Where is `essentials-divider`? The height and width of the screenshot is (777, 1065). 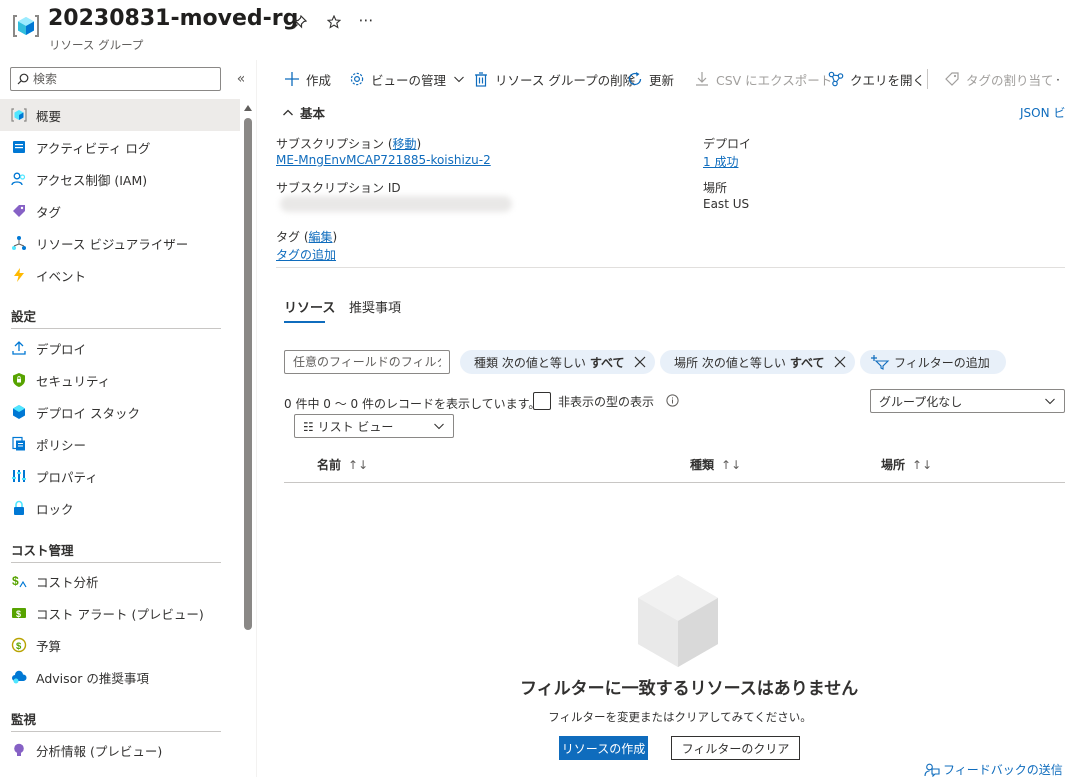 essentials-divider is located at coordinates (670, 267).